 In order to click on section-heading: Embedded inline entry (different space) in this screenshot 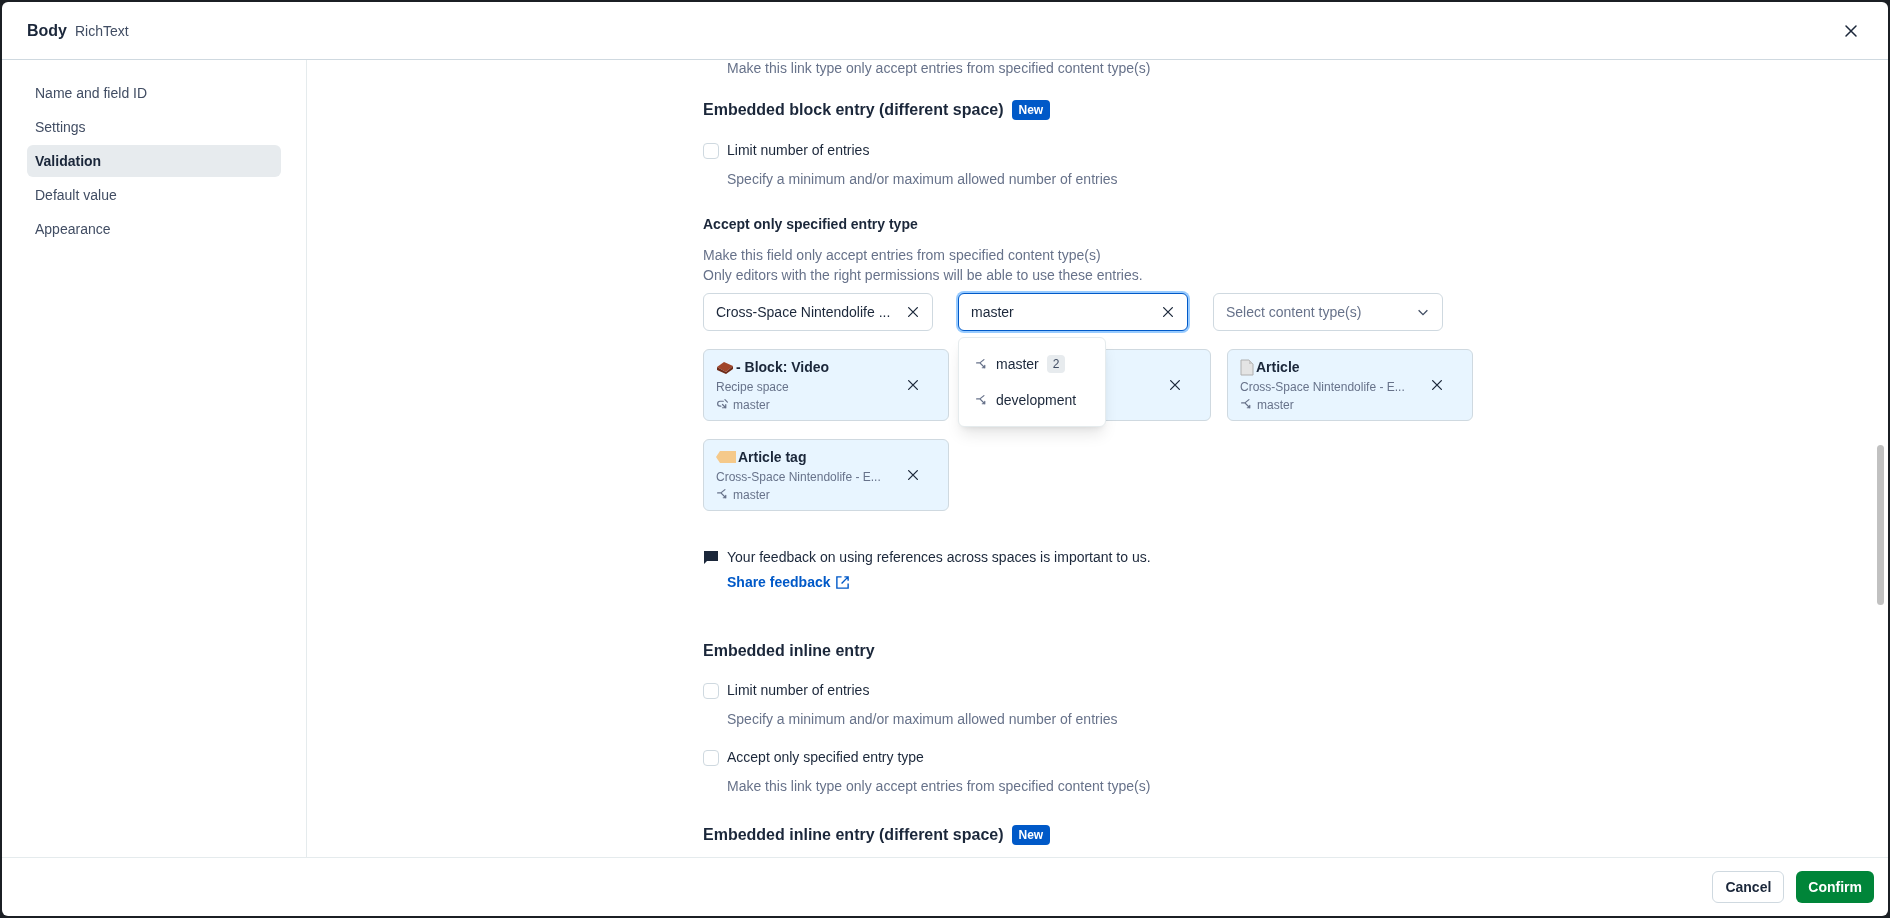, I will do `click(853, 835)`.